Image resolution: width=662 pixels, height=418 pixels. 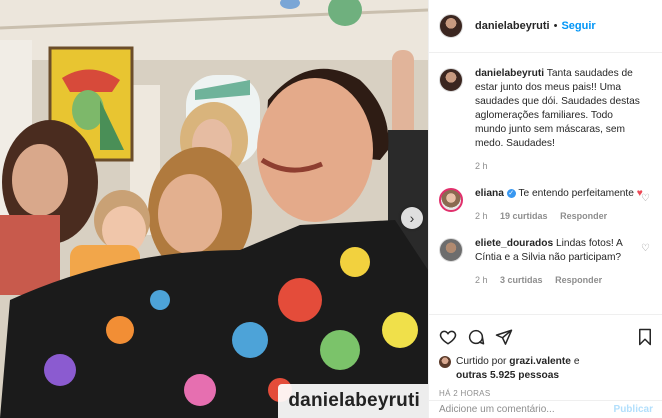 I want to click on likes-count: outras 5.925 pessoas, so click(x=507, y=375).